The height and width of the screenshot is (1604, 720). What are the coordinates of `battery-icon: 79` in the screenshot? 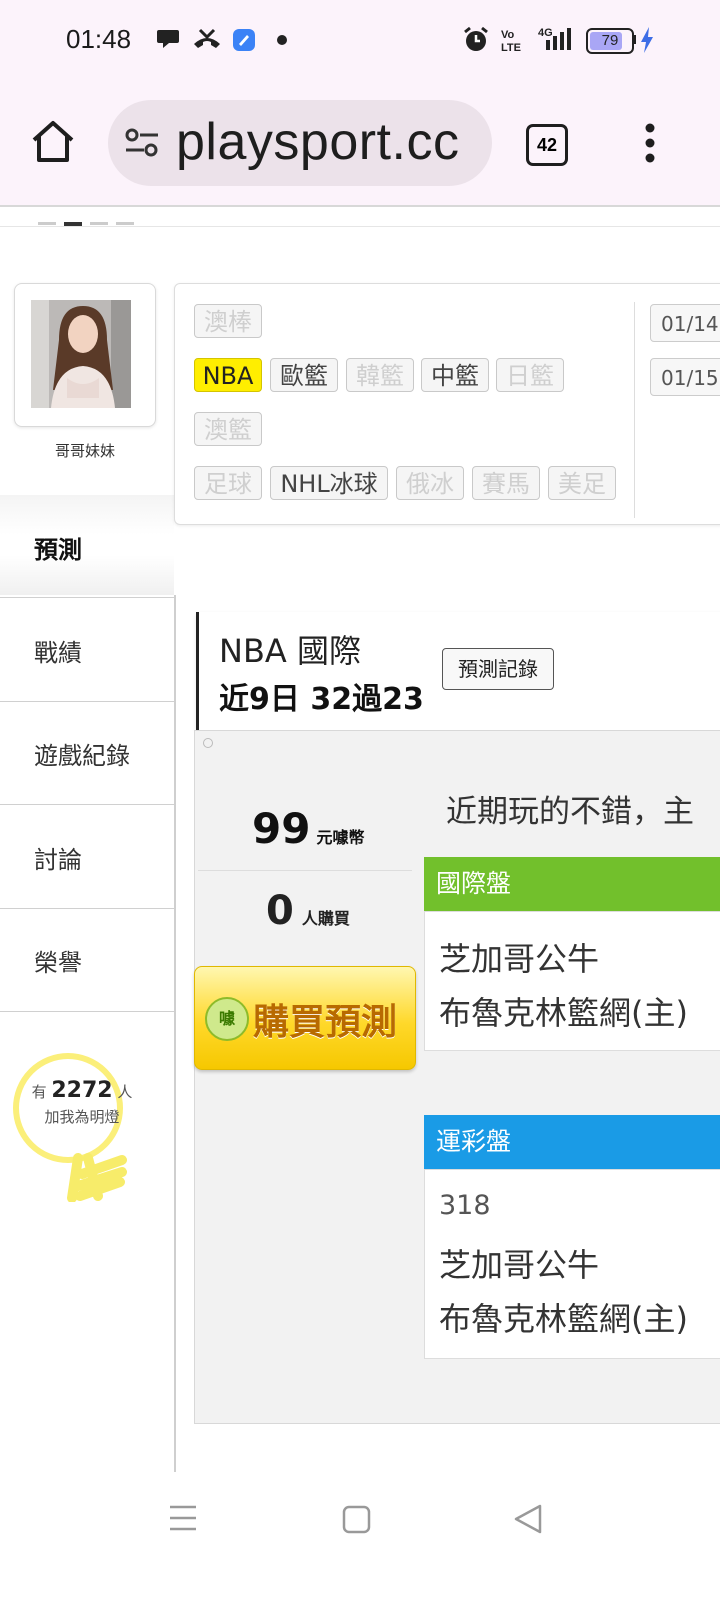 It's located at (610, 41).